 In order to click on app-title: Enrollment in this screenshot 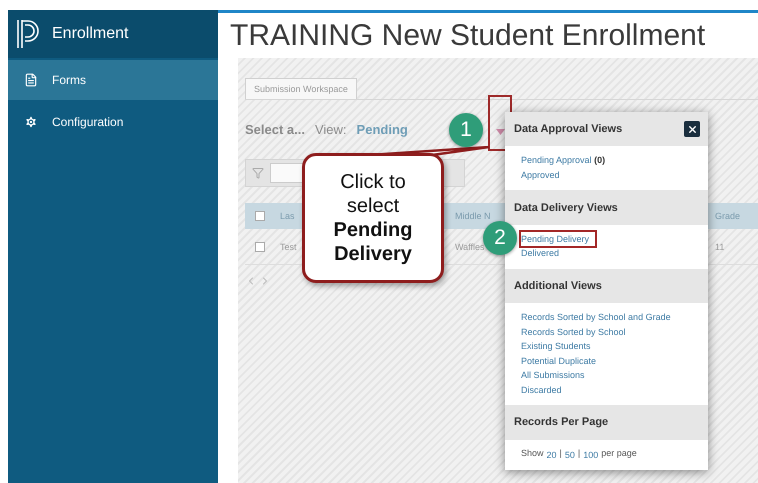, I will do `click(90, 34)`.